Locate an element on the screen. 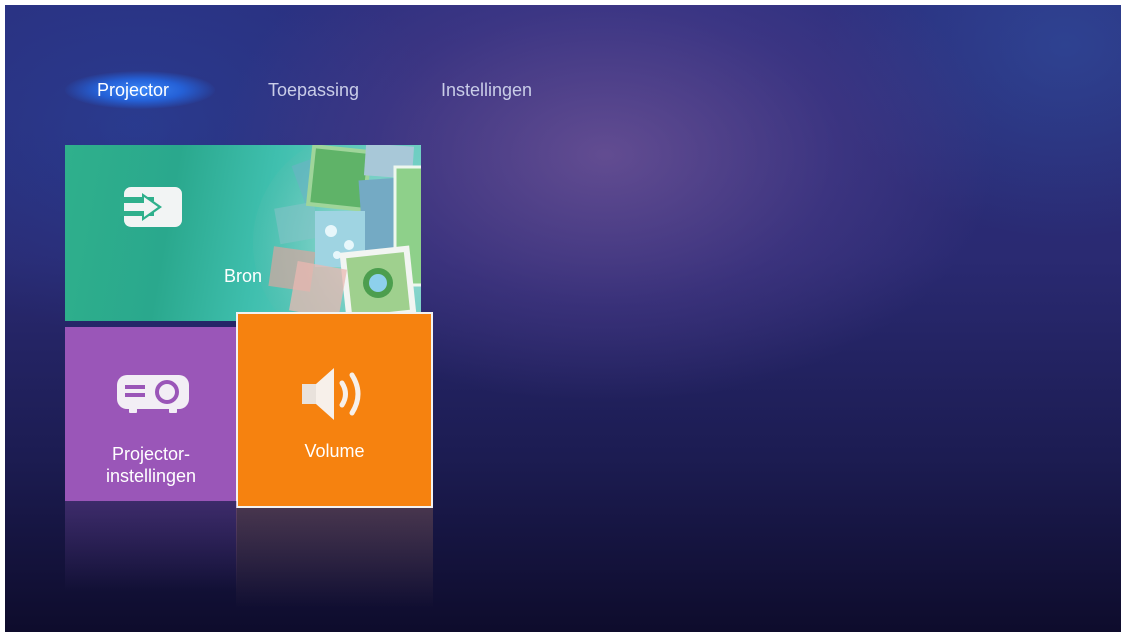  tile-volume: Volume is located at coordinates (334, 410).